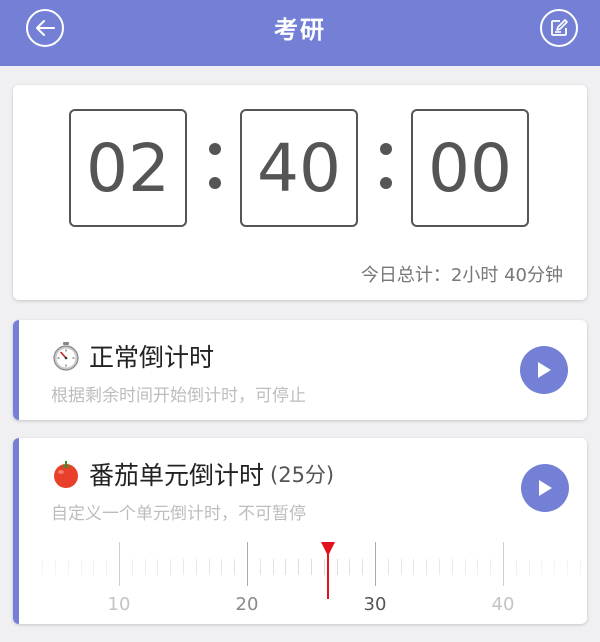 The image size is (600, 642). I want to click on hours-display: 02, so click(128, 168).